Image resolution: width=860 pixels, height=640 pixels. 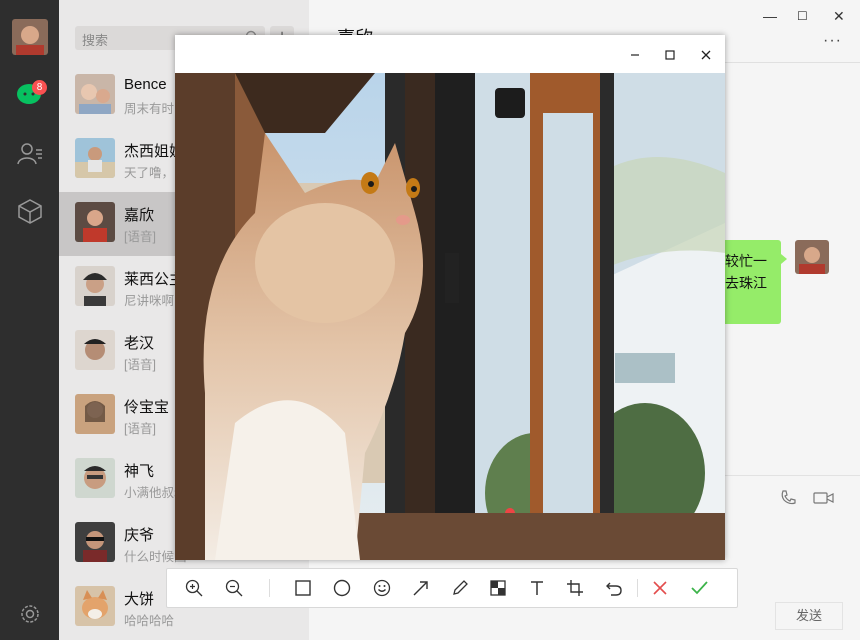 I want to click on unread-badge: 8, so click(x=39, y=87).